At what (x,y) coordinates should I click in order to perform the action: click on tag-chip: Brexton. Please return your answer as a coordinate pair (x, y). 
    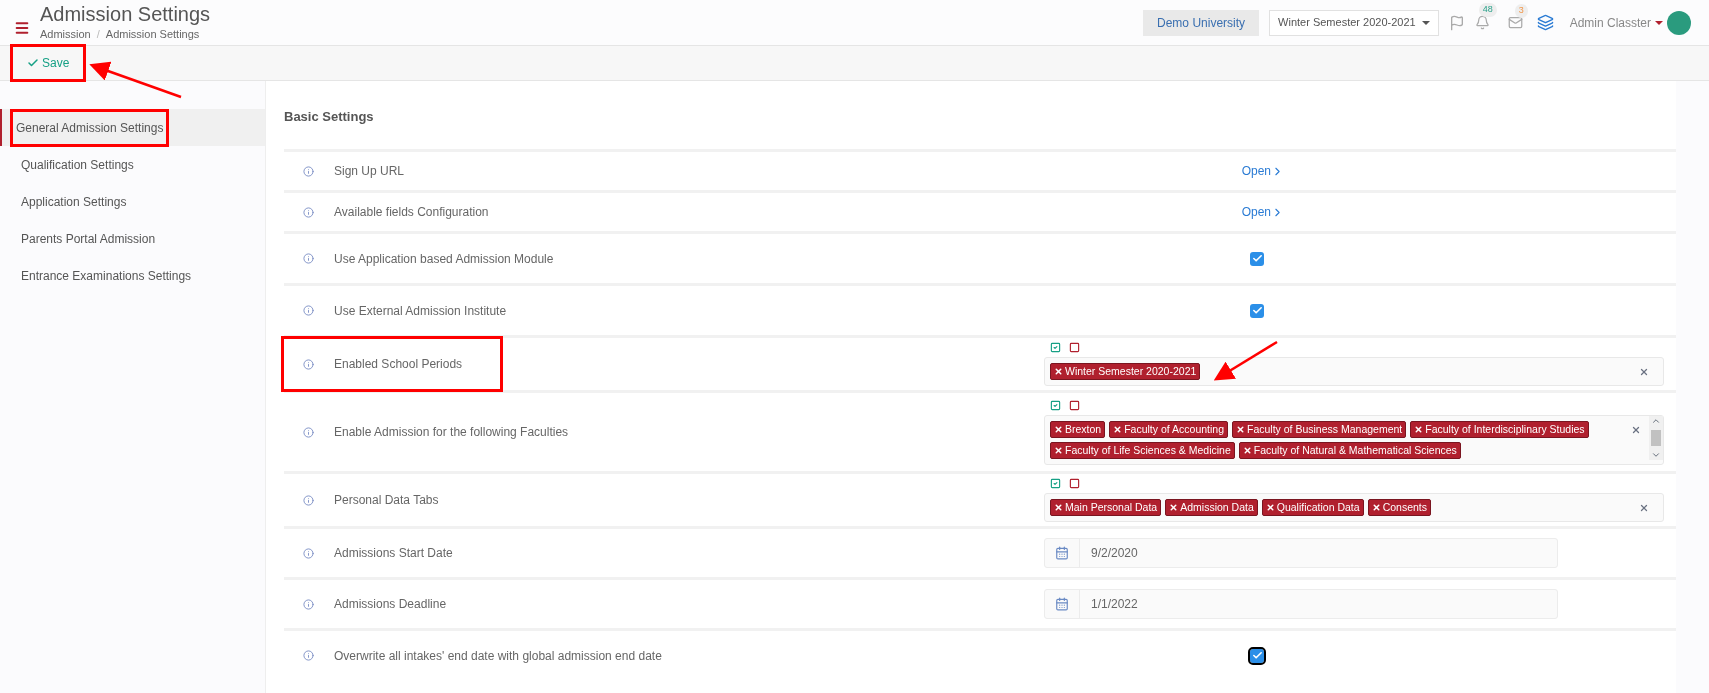
    Looking at the image, I should click on (1078, 429).